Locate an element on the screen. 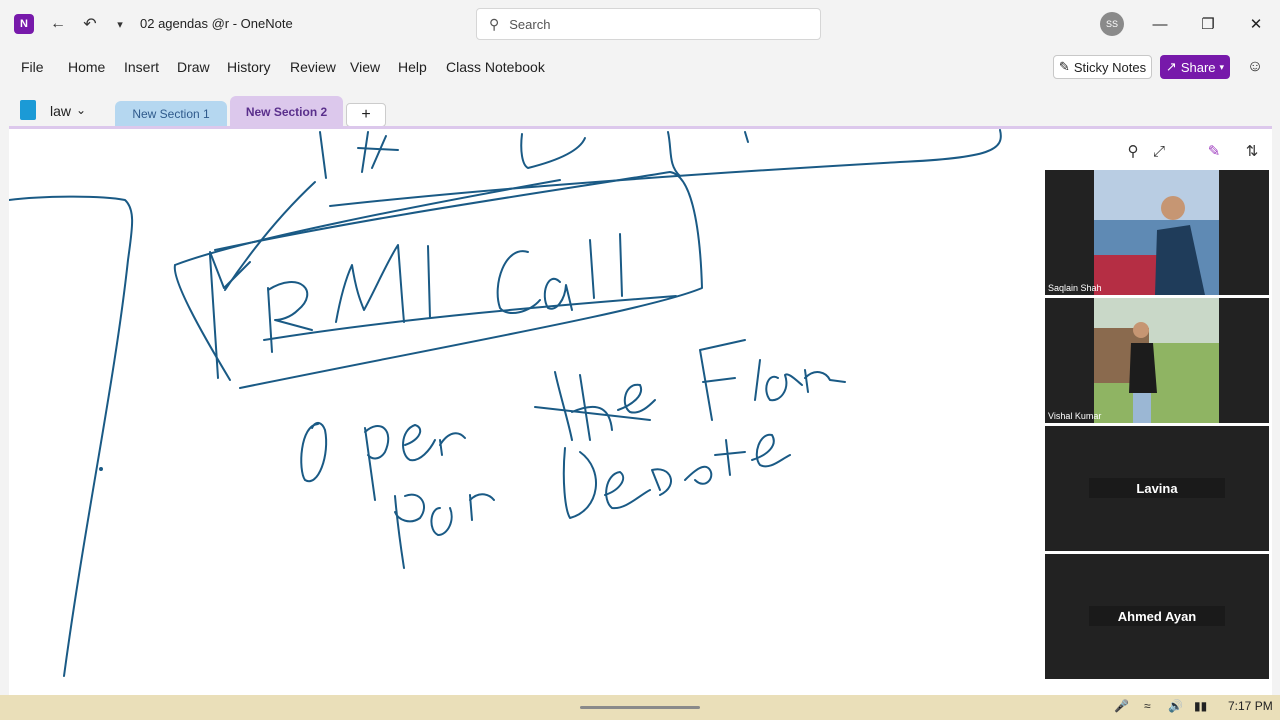  share-label: Share is located at coordinates (1198, 67).